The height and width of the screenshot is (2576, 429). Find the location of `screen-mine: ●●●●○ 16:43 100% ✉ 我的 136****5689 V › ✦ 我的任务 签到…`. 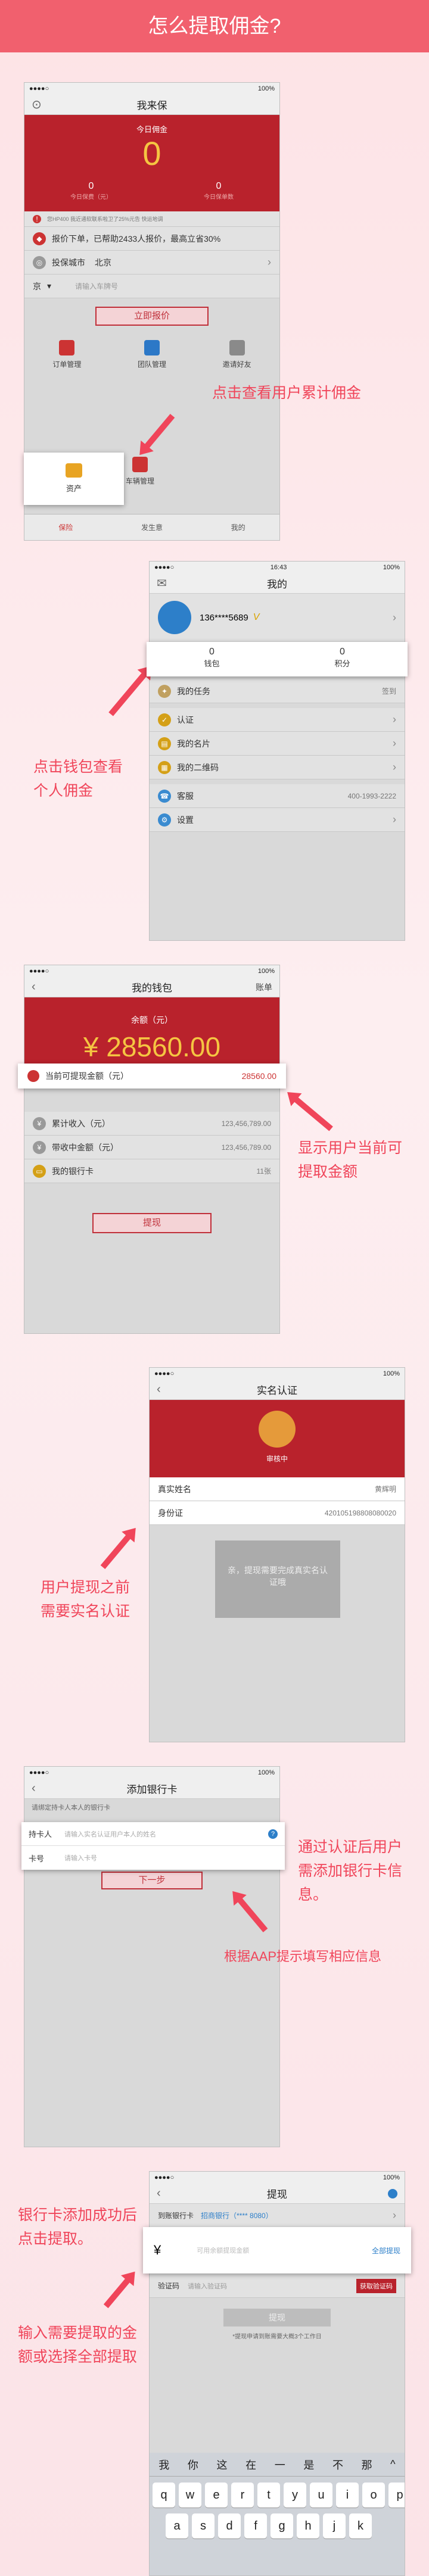

screen-mine: ●●●●○ 16:43 100% ✉ 我的 136****5689 V › ✦ 我的任务 签到… is located at coordinates (277, 751).